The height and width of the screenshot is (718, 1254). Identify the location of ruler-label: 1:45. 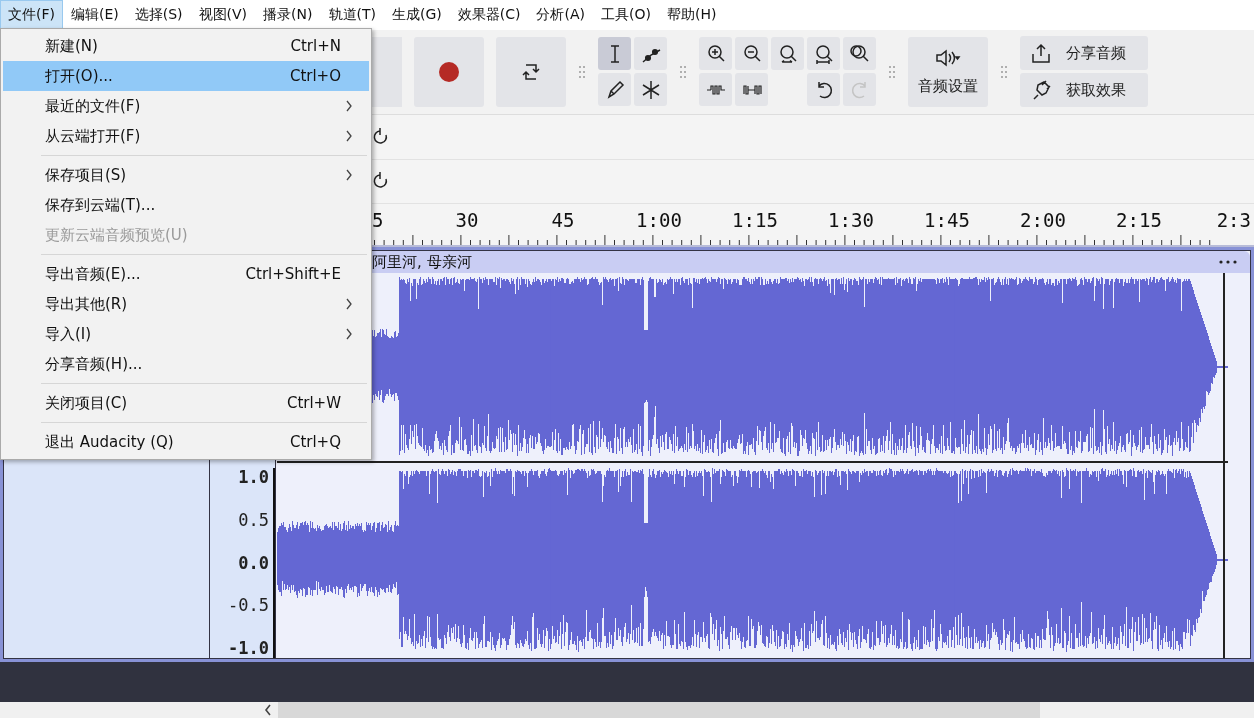
(947, 220).